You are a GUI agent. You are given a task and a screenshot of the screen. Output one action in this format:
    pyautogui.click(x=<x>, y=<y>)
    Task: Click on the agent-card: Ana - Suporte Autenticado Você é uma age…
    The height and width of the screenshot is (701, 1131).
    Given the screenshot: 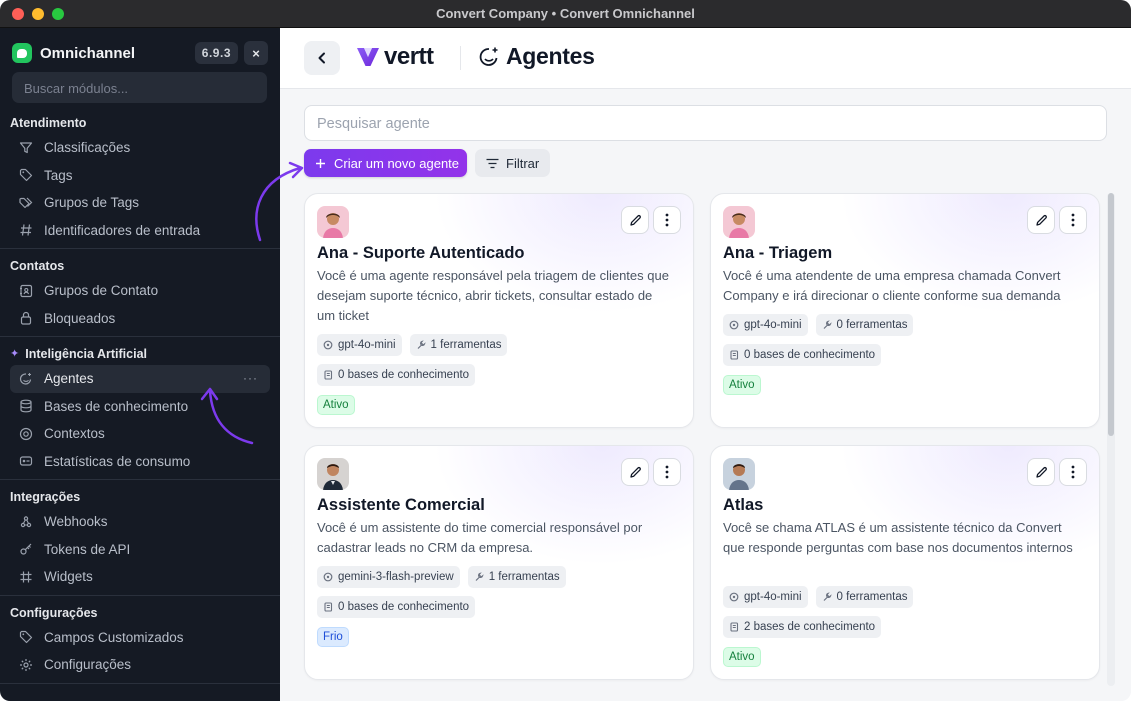 What is the action you would take?
    pyautogui.click(x=499, y=310)
    